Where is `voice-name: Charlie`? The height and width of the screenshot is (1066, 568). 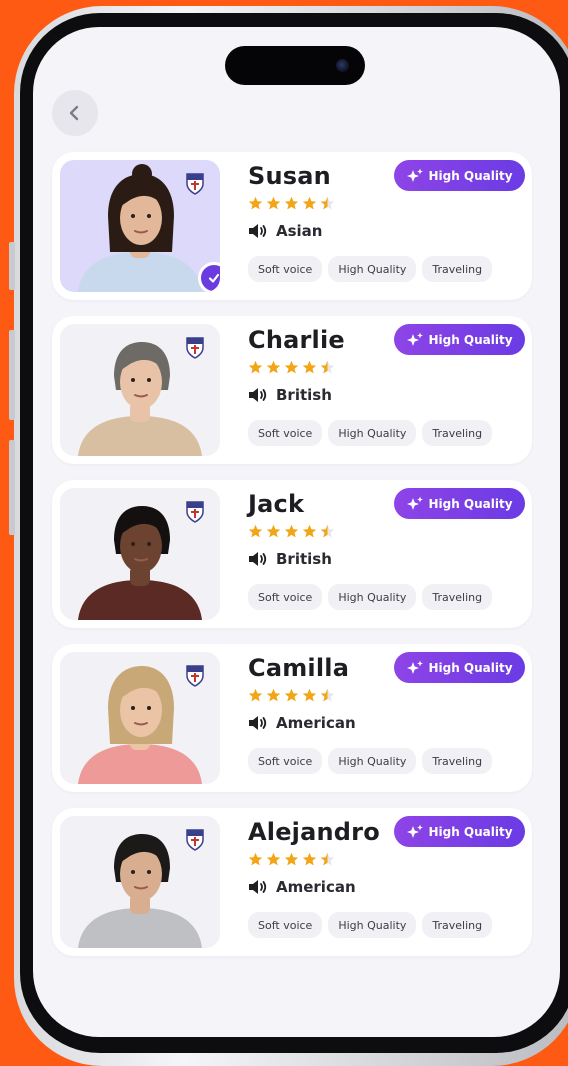
voice-name: Charlie is located at coordinates (296, 340).